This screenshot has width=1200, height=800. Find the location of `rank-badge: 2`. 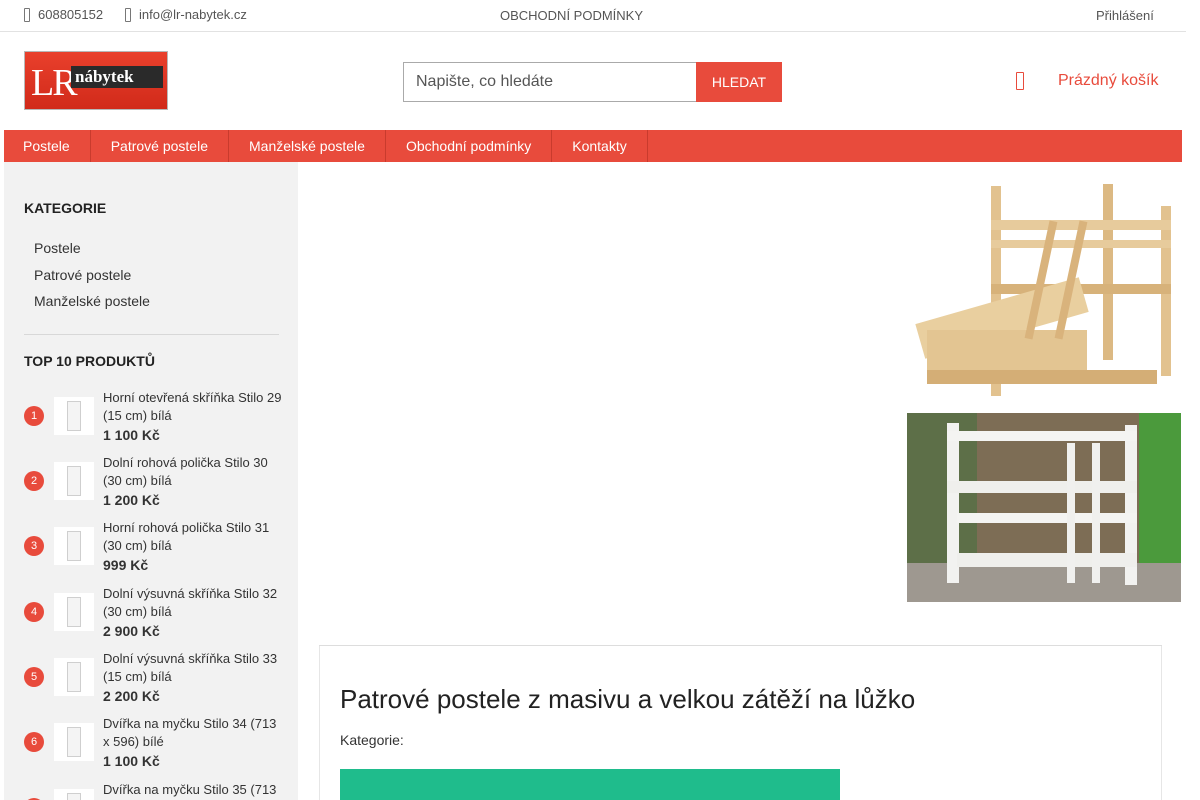

rank-badge: 2 is located at coordinates (34, 481).